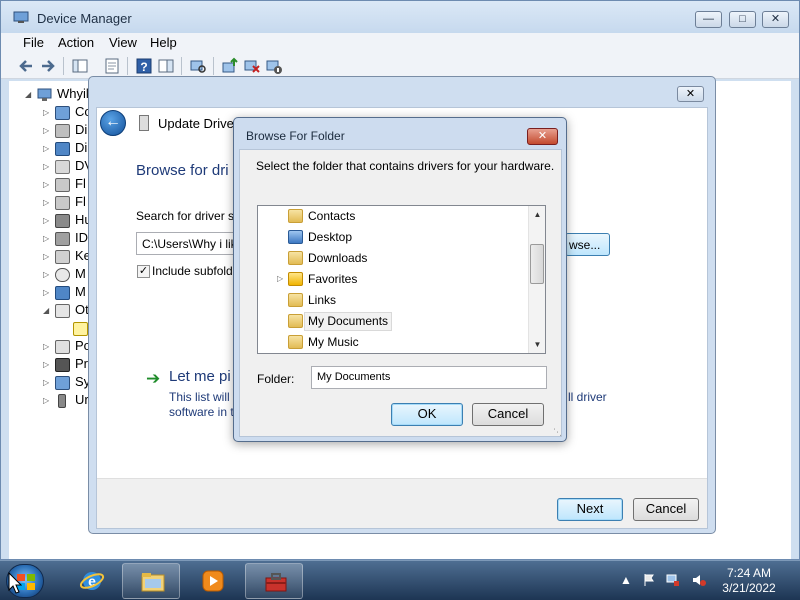 This screenshot has width=800, height=600. What do you see at coordinates (113, 123) in the screenshot?
I see `back-button: ←` at bounding box center [113, 123].